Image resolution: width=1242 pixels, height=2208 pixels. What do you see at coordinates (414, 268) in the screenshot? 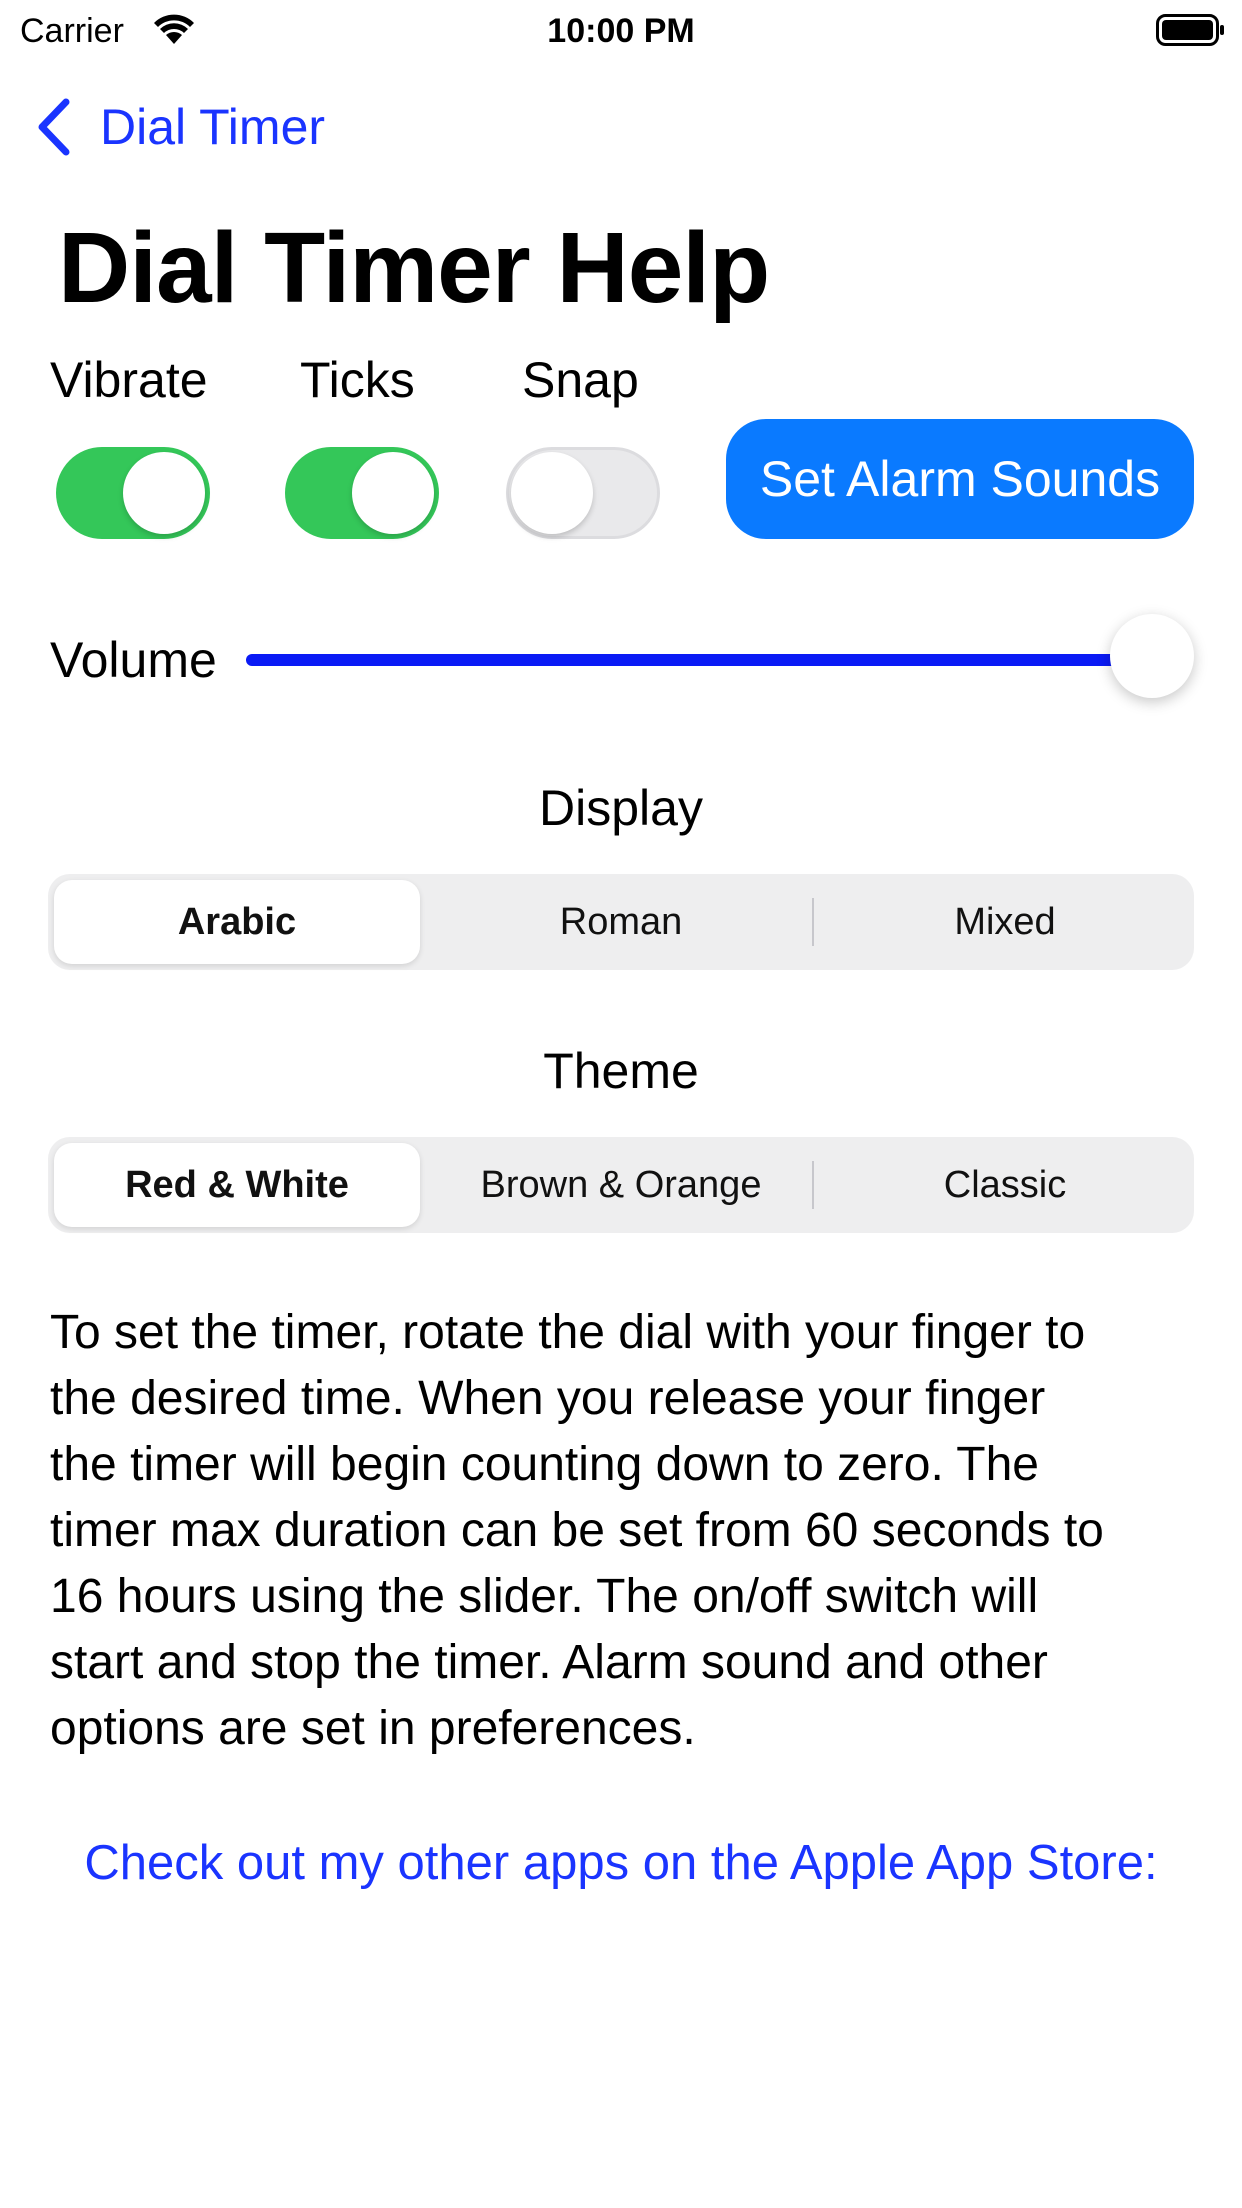
I see `page-title: Dial Timer Help` at bounding box center [414, 268].